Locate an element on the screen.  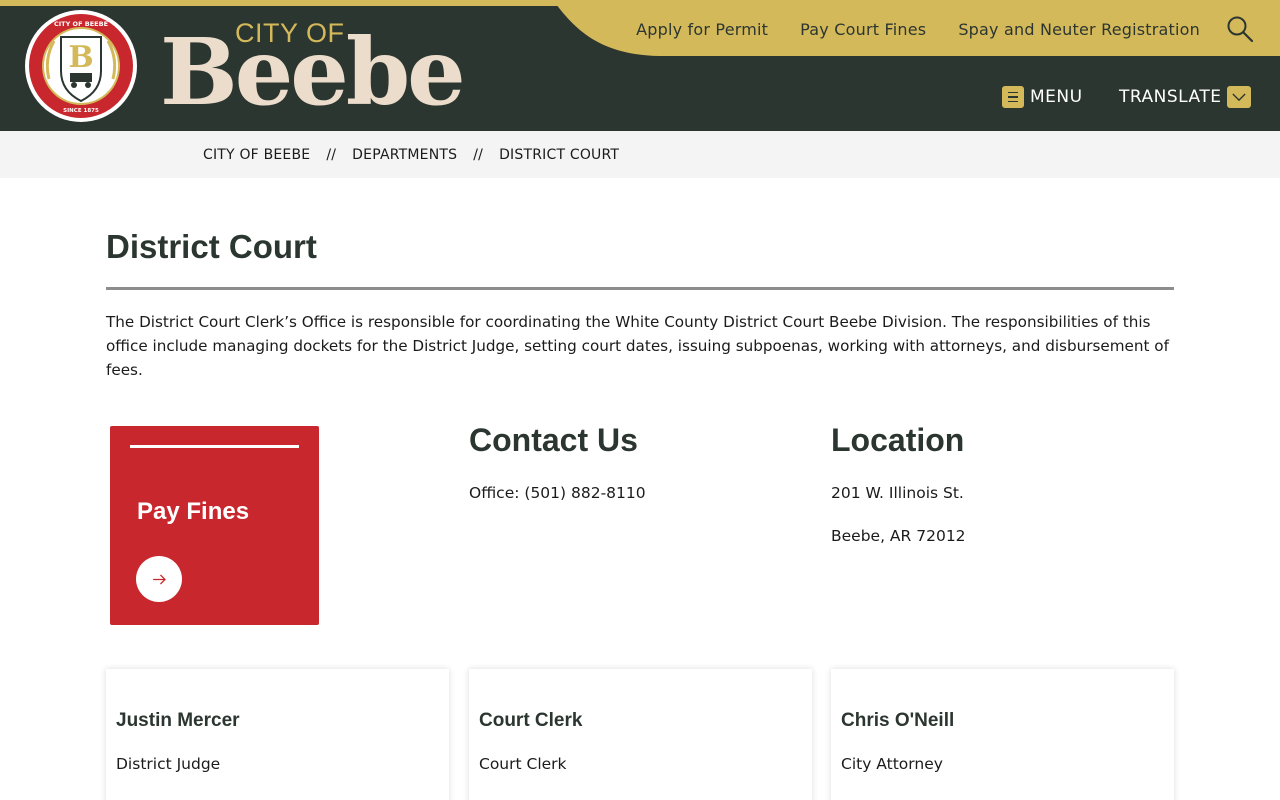
contact-heading: Contact Us is located at coordinates (553, 440).